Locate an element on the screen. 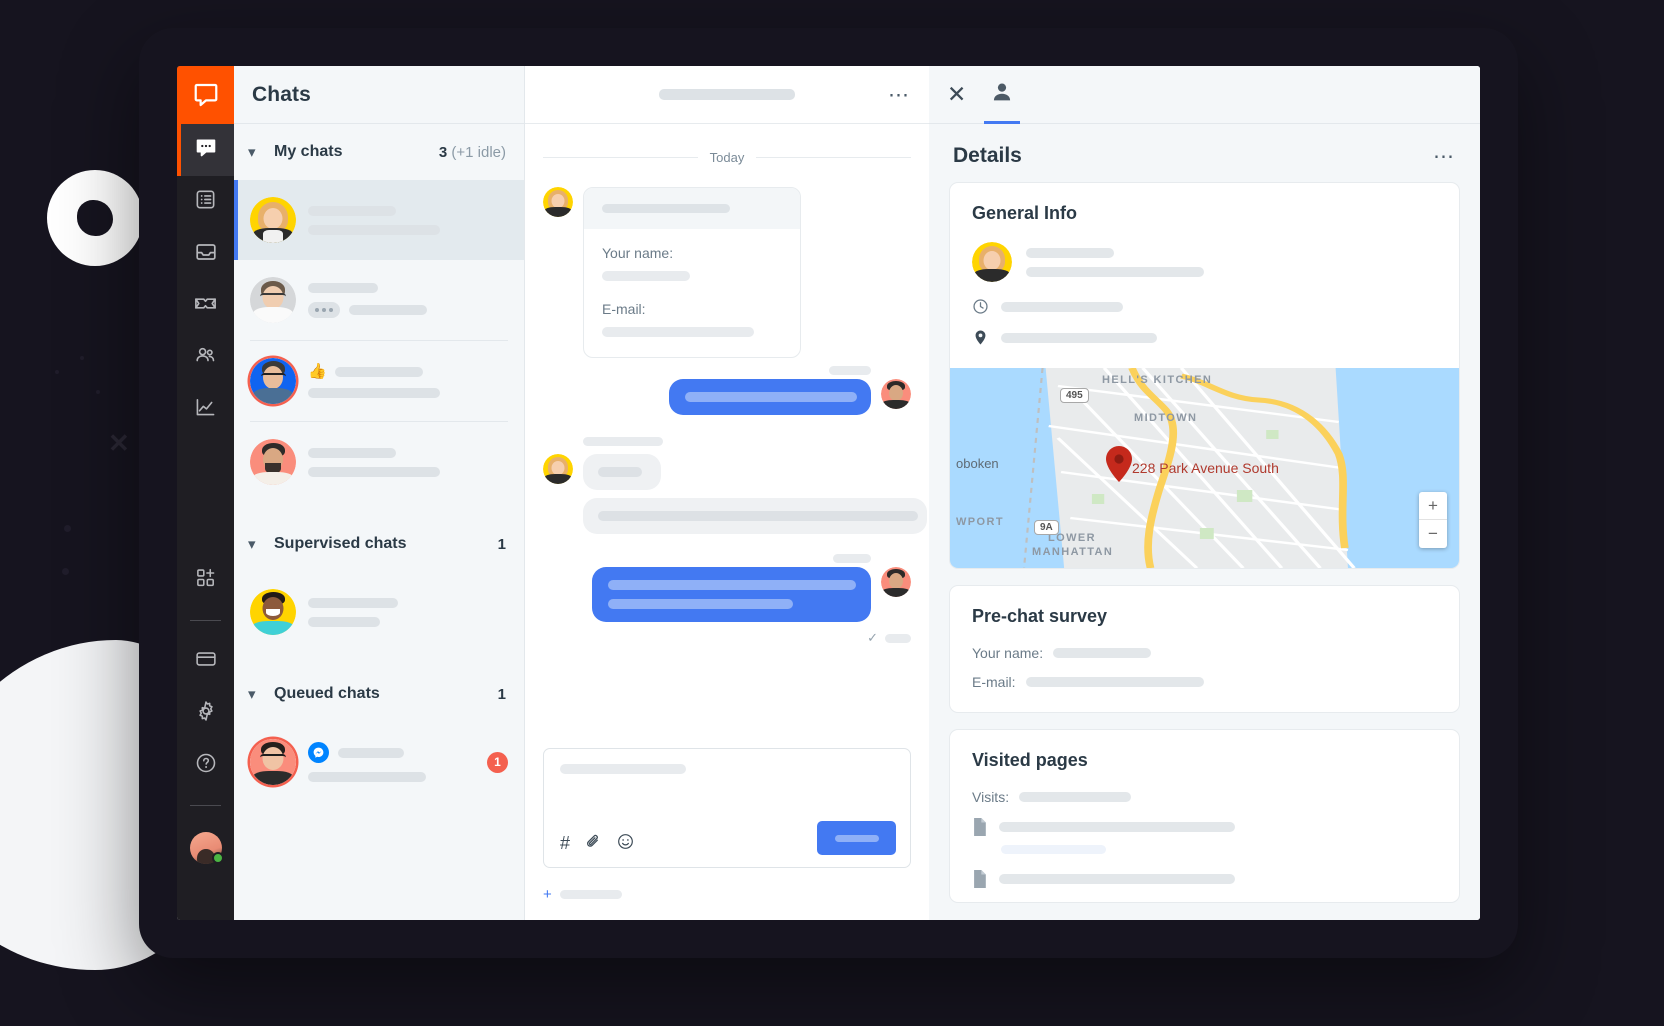 This screenshot has width=1664, height=1026. archives-list-icon is located at coordinates (205, 202).